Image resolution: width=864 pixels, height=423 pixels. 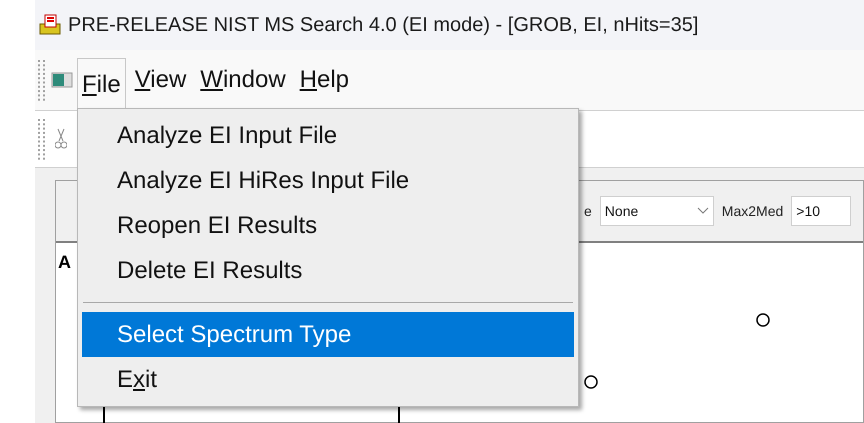 I want to click on type-select: None, so click(x=657, y=211).